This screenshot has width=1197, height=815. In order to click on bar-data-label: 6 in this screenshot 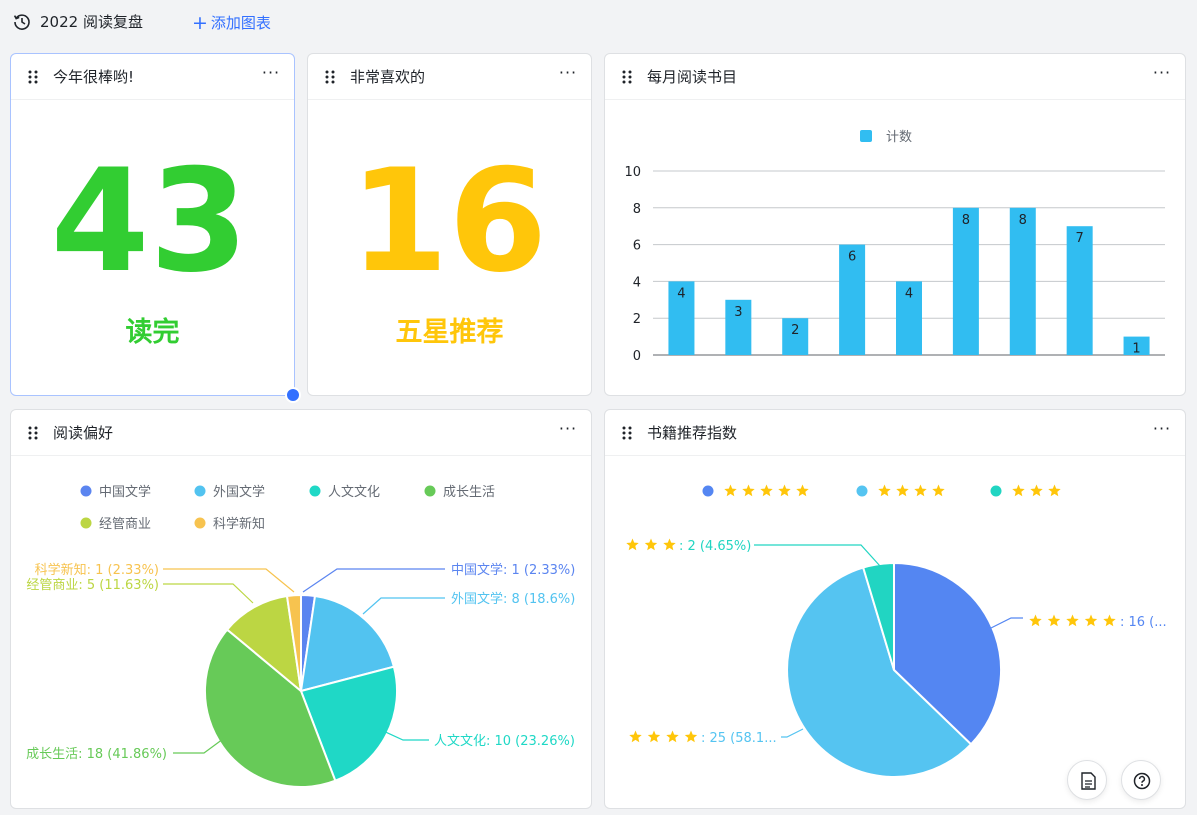, I will do `click(852, 257)`.